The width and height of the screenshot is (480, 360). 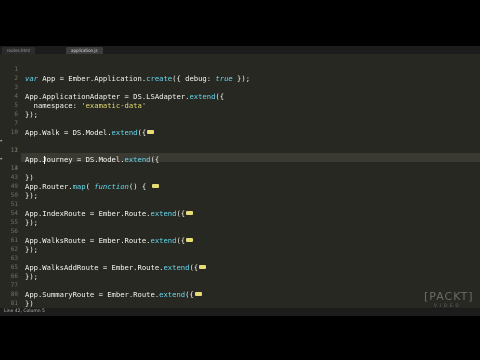 I want to click on code-line: 10, so click(x=240, y=127).